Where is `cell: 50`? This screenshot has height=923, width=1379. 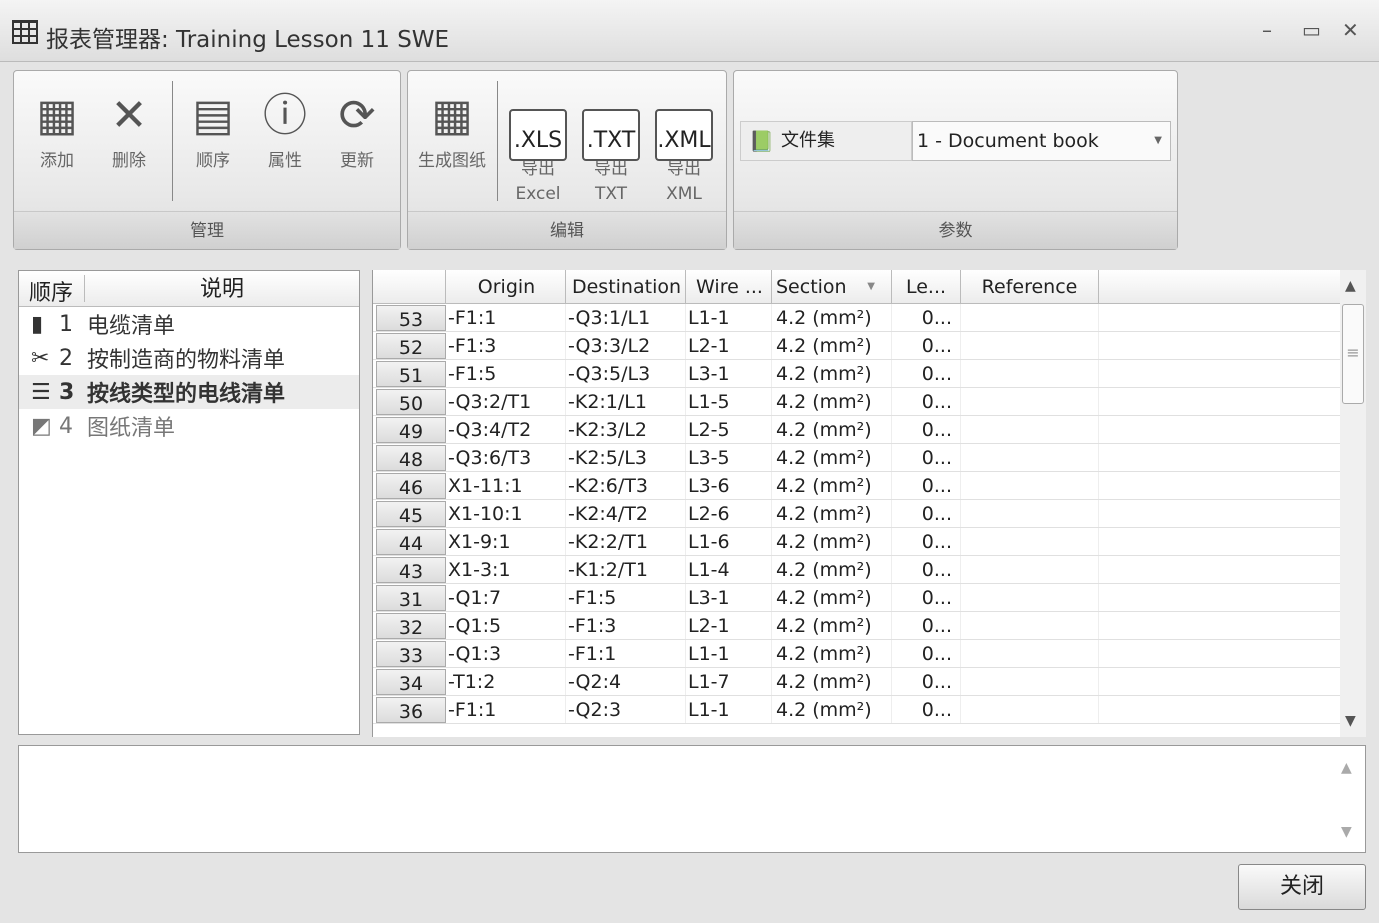
cell: 50 is located at coordinates (411, 402).